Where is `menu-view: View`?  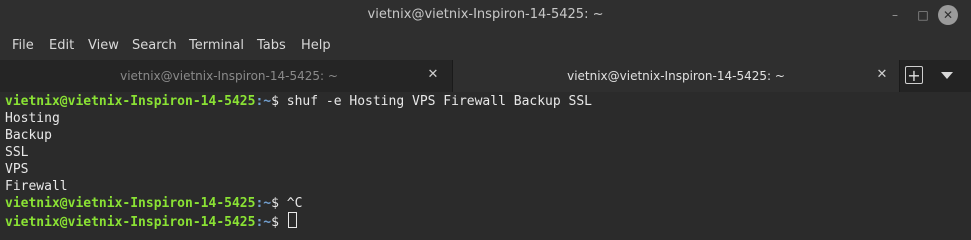
menu-view: View is located at coordinates (103, 45).